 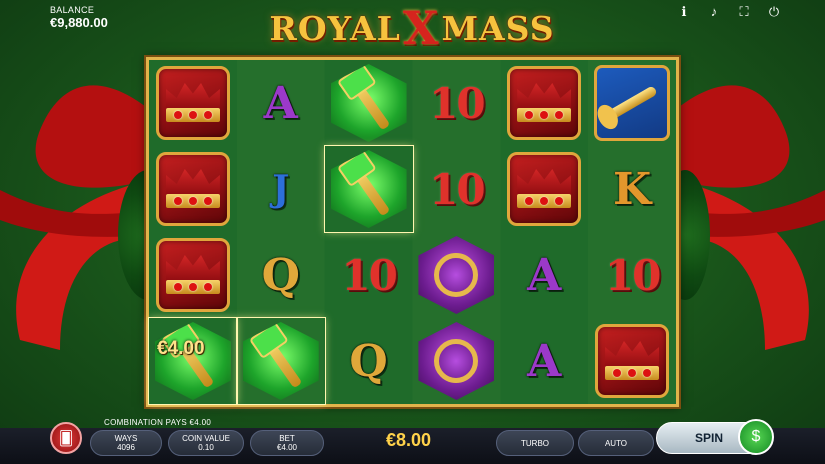 What do you see at coordinates (756, 437) in the screenshot?
I see `spin-money-icon: $` at bounding box center [756, 437].